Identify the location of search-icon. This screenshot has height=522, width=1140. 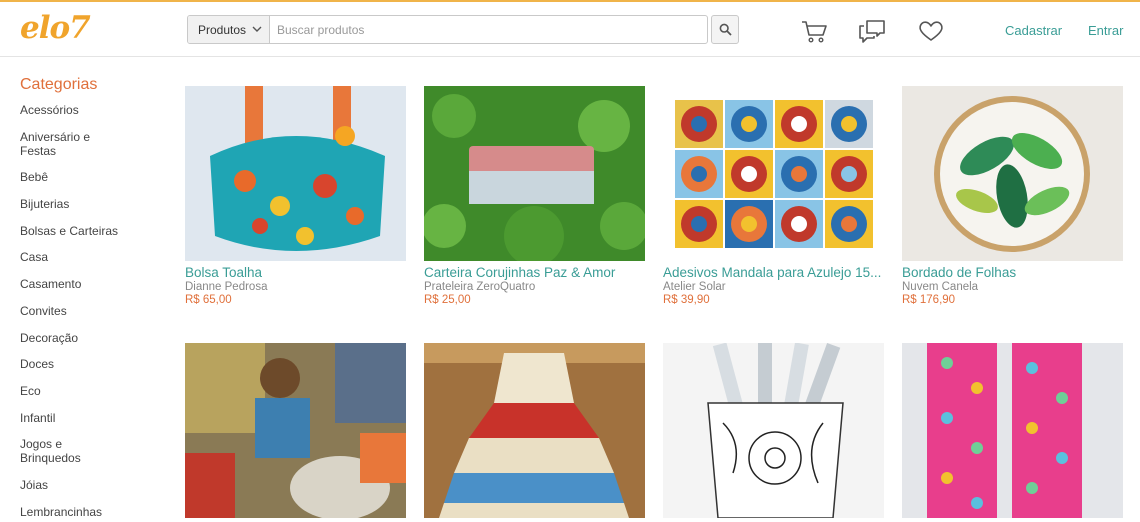
(725, 29).